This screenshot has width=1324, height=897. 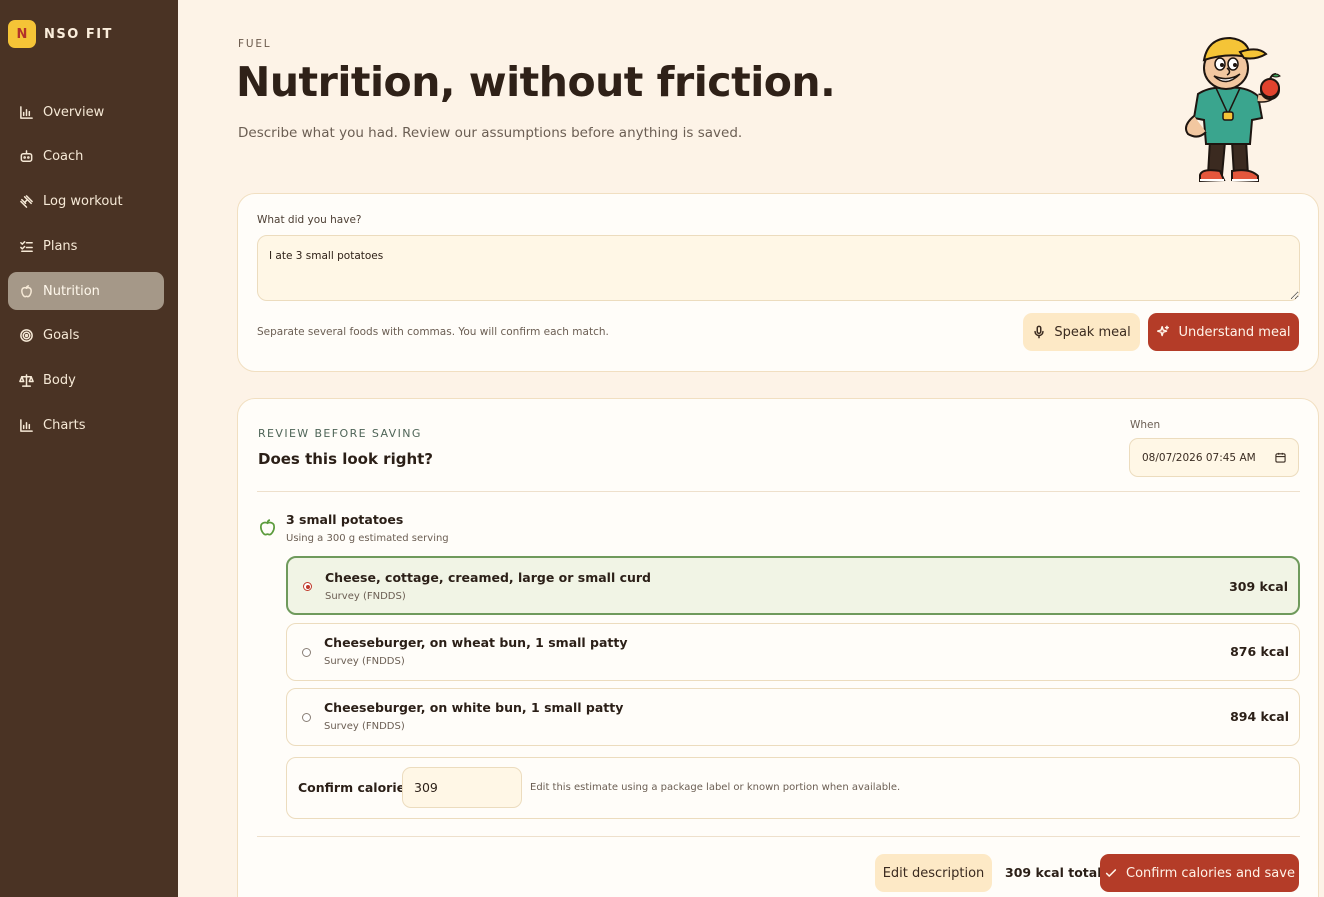 What do you see at coordinates (309, 220) in the screenshot?
I see `meal-input-label: What did you have?` at bounding box center [309, 220].